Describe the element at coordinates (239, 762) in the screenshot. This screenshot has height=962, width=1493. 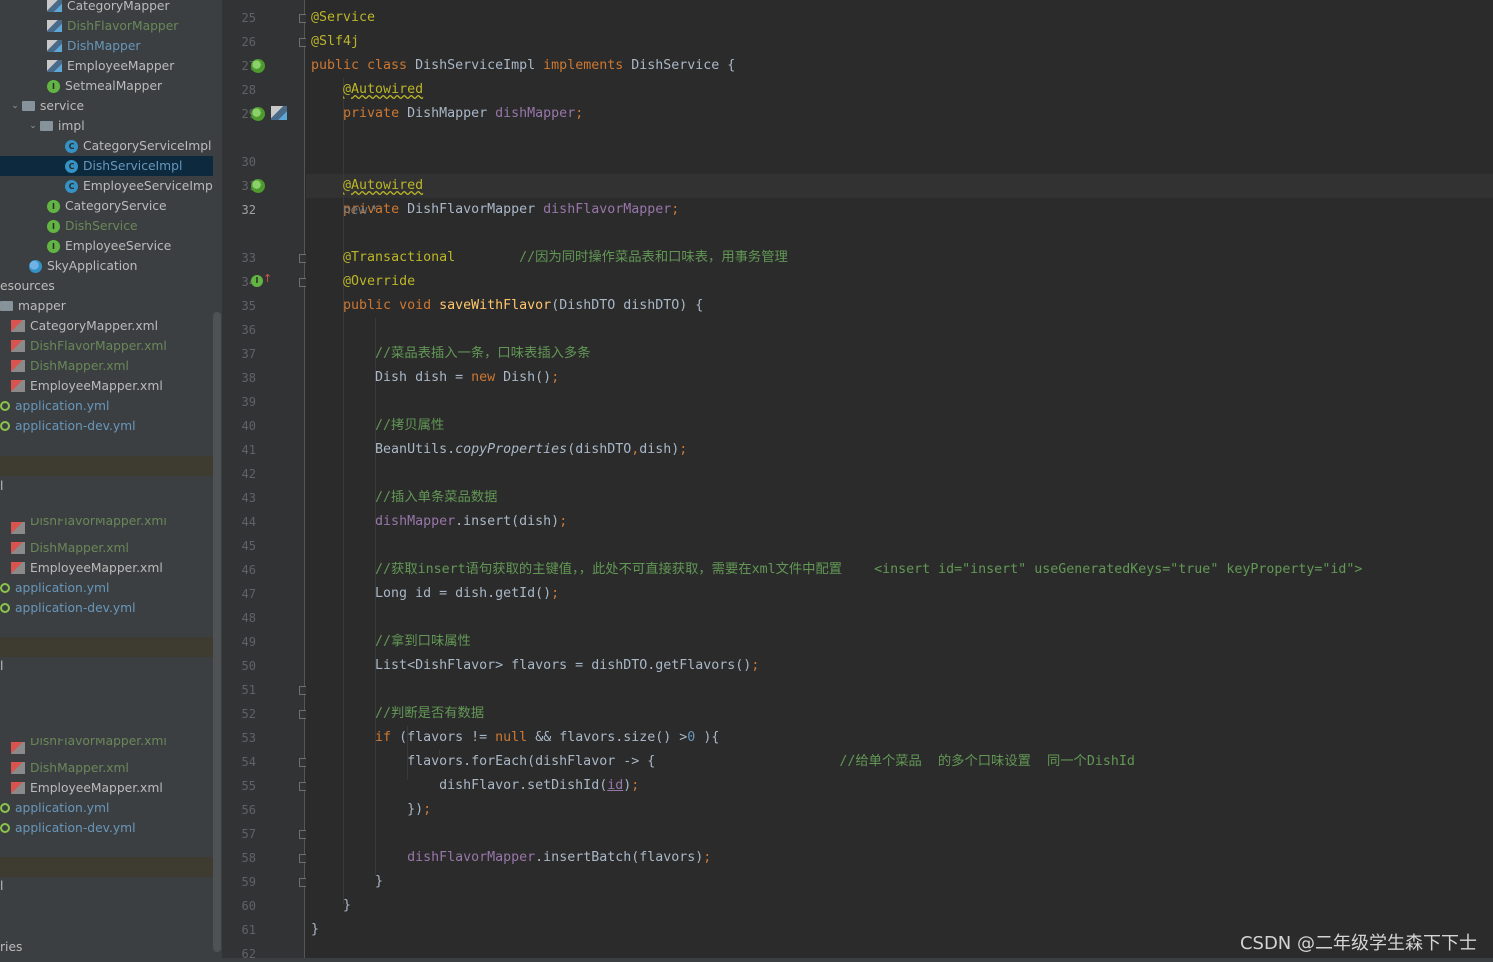
I see `line-number: 54` at that location.